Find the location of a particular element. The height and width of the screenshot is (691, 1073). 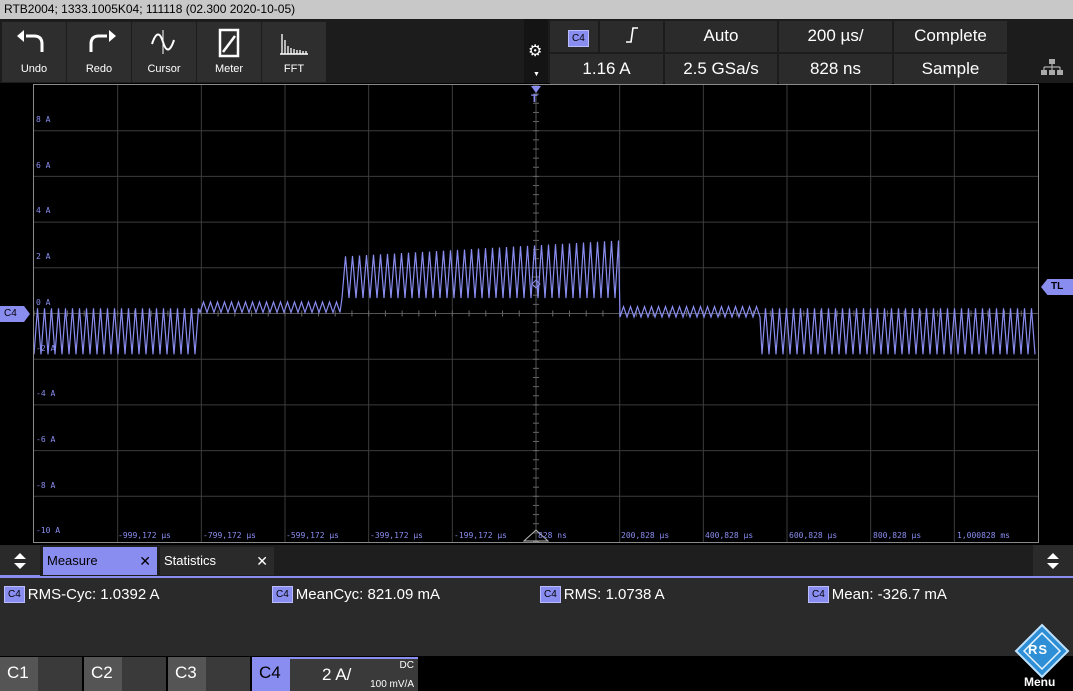

trigger-level: 1.16 A is located at coordinates (606, 69).